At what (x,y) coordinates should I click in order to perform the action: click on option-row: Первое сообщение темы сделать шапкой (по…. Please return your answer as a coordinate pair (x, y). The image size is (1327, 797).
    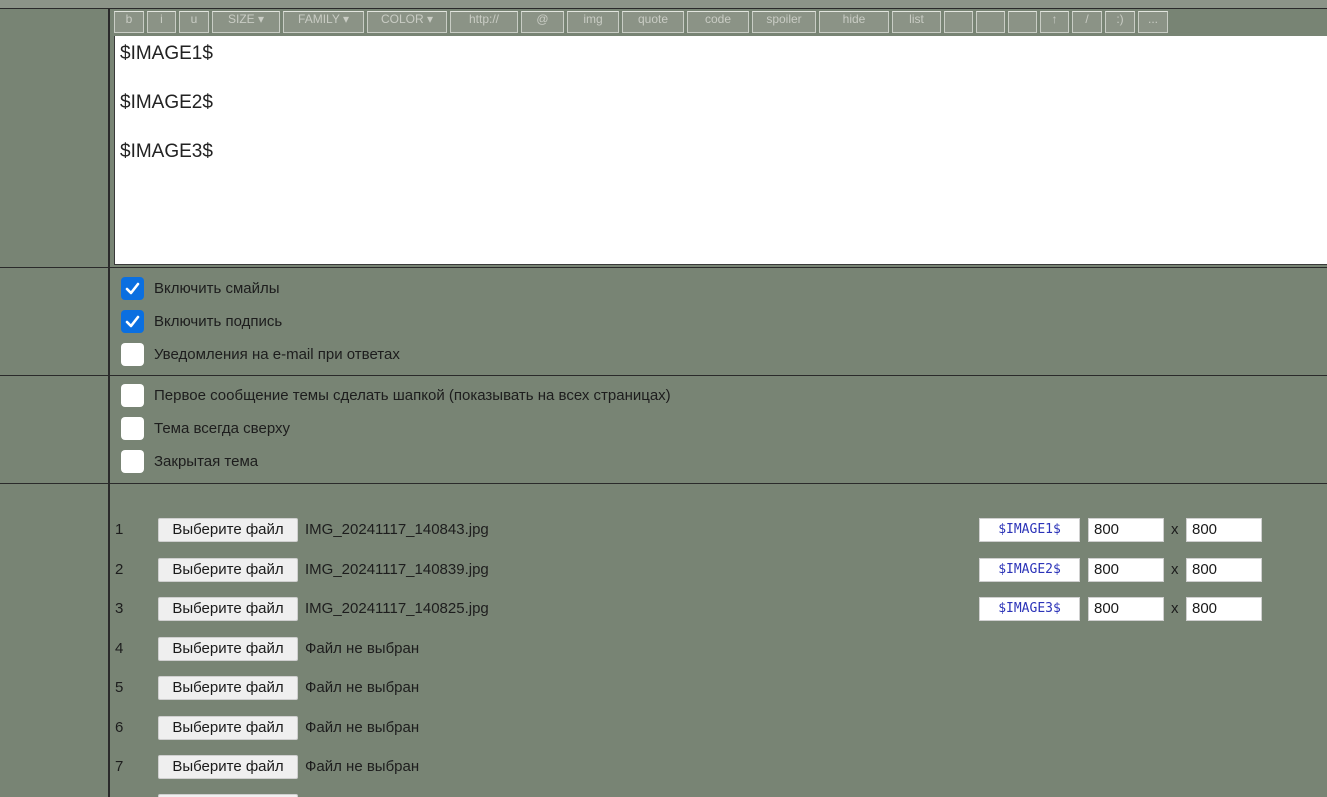
    Looking at the image, I should click on (396, 395).